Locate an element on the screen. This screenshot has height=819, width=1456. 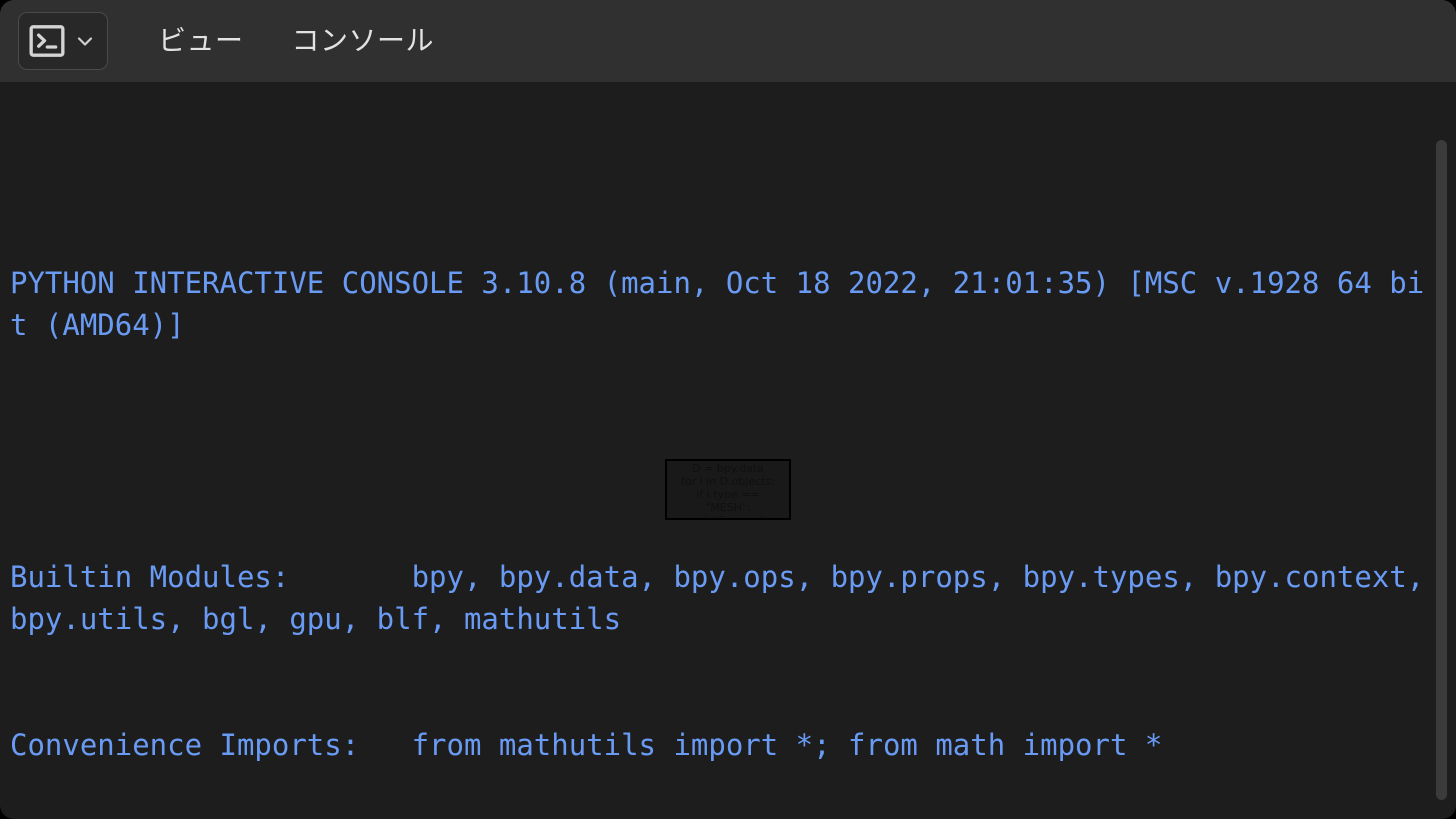
overlay-line: "MESH": is located at coordinates (728, 507).